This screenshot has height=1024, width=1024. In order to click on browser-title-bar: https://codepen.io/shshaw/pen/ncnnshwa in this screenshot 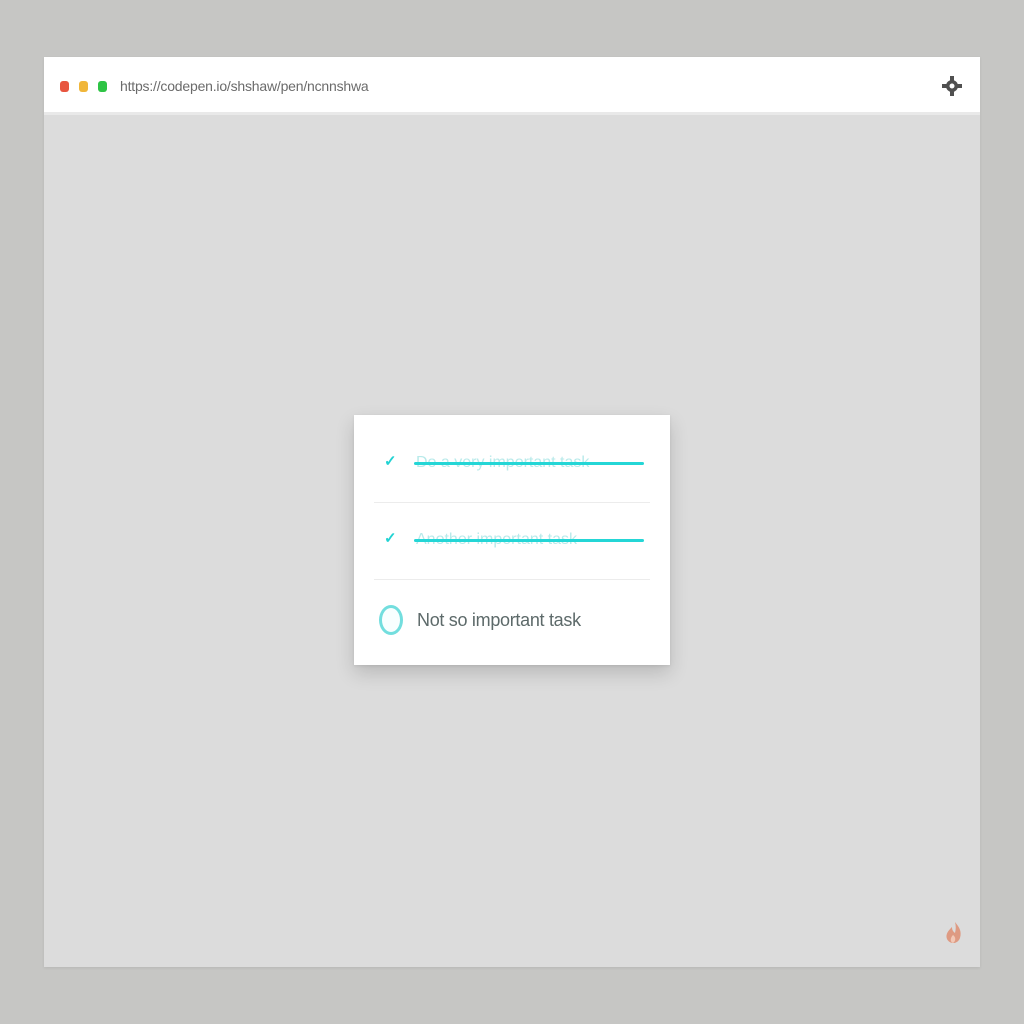, I will do `click(512, 86)`.